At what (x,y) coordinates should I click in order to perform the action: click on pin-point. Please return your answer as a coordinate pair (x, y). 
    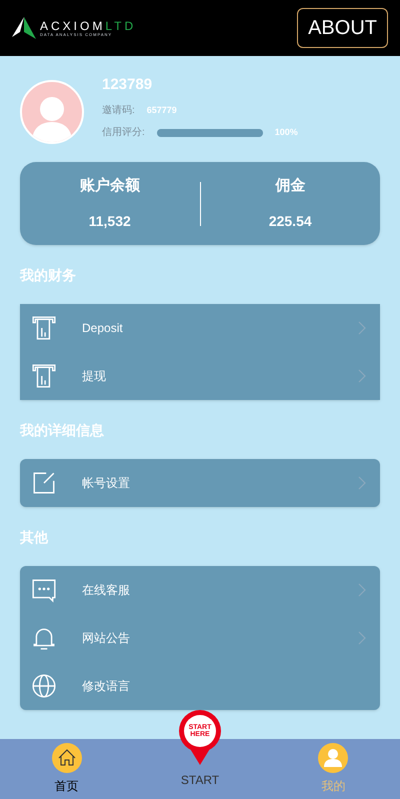
    Looking at the image, I should click on (199, 756).